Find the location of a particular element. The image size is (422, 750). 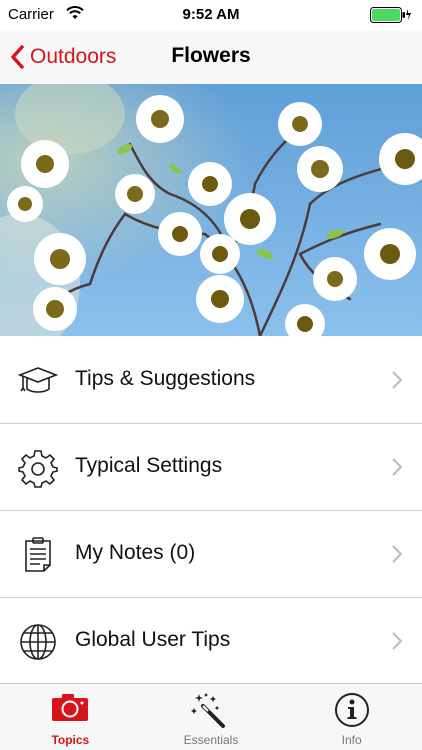

tab-bar: Topics Essentials Info is located at coordinates (211, 716).